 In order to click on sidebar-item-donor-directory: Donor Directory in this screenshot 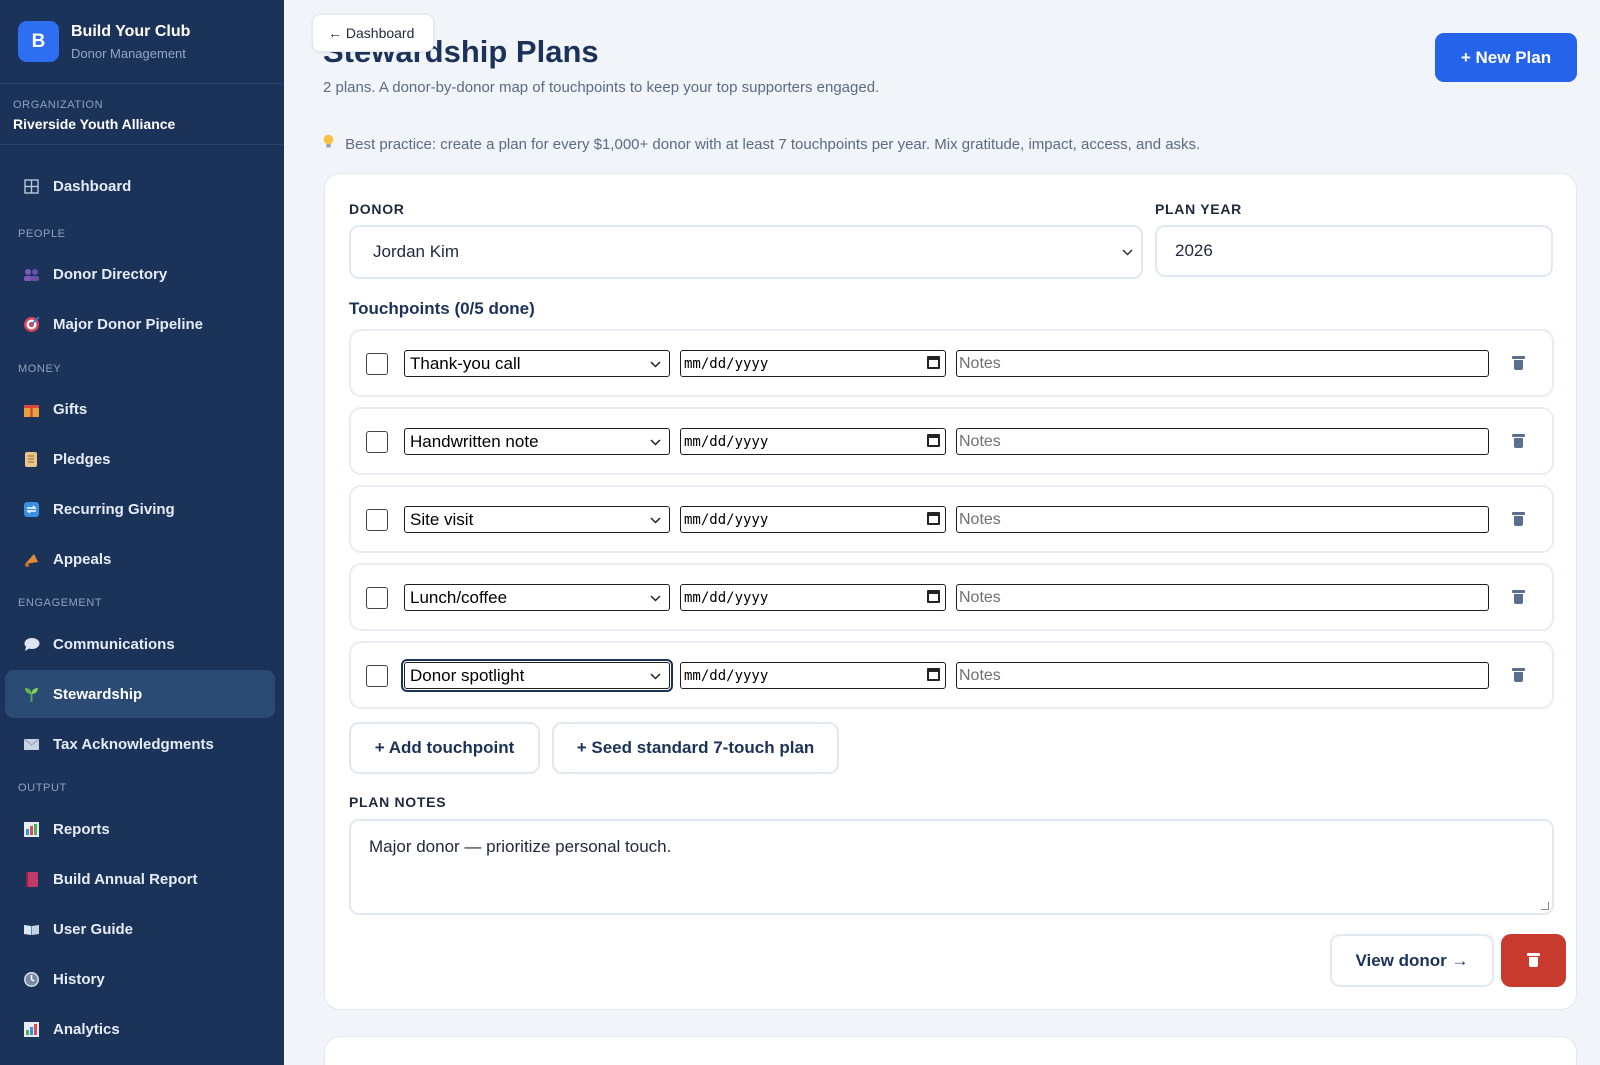, I will do `click(140, 274)`.